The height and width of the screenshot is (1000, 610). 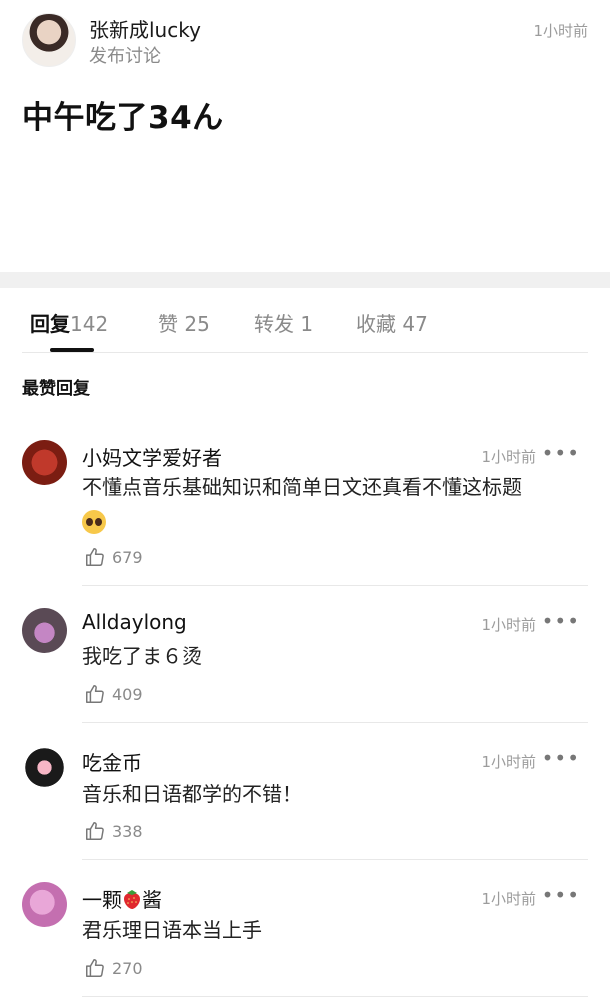 I want to click on commenter-name-suffix: 酱, so click(x=152, y=900).